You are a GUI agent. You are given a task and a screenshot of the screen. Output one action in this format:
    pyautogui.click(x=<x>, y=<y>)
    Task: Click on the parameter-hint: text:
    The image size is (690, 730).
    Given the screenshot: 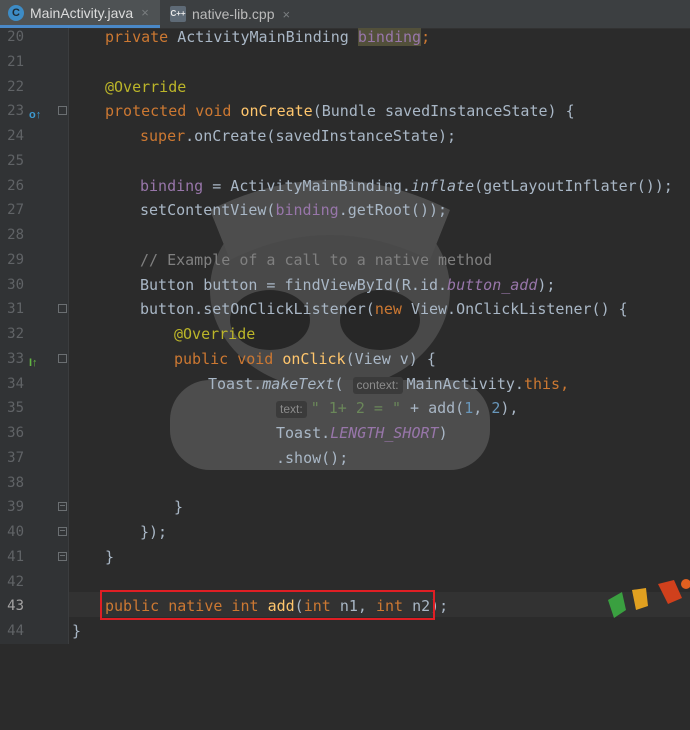 What is the action you would take?
    pyautogui.click(x=291, y=410)
    